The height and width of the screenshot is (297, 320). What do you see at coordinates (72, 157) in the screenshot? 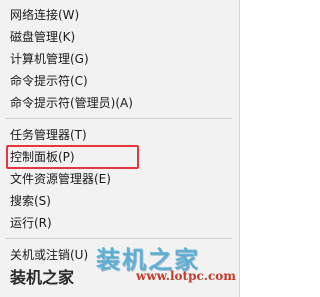
I see `control-panel-highlight` at bounding box center [72, 157].